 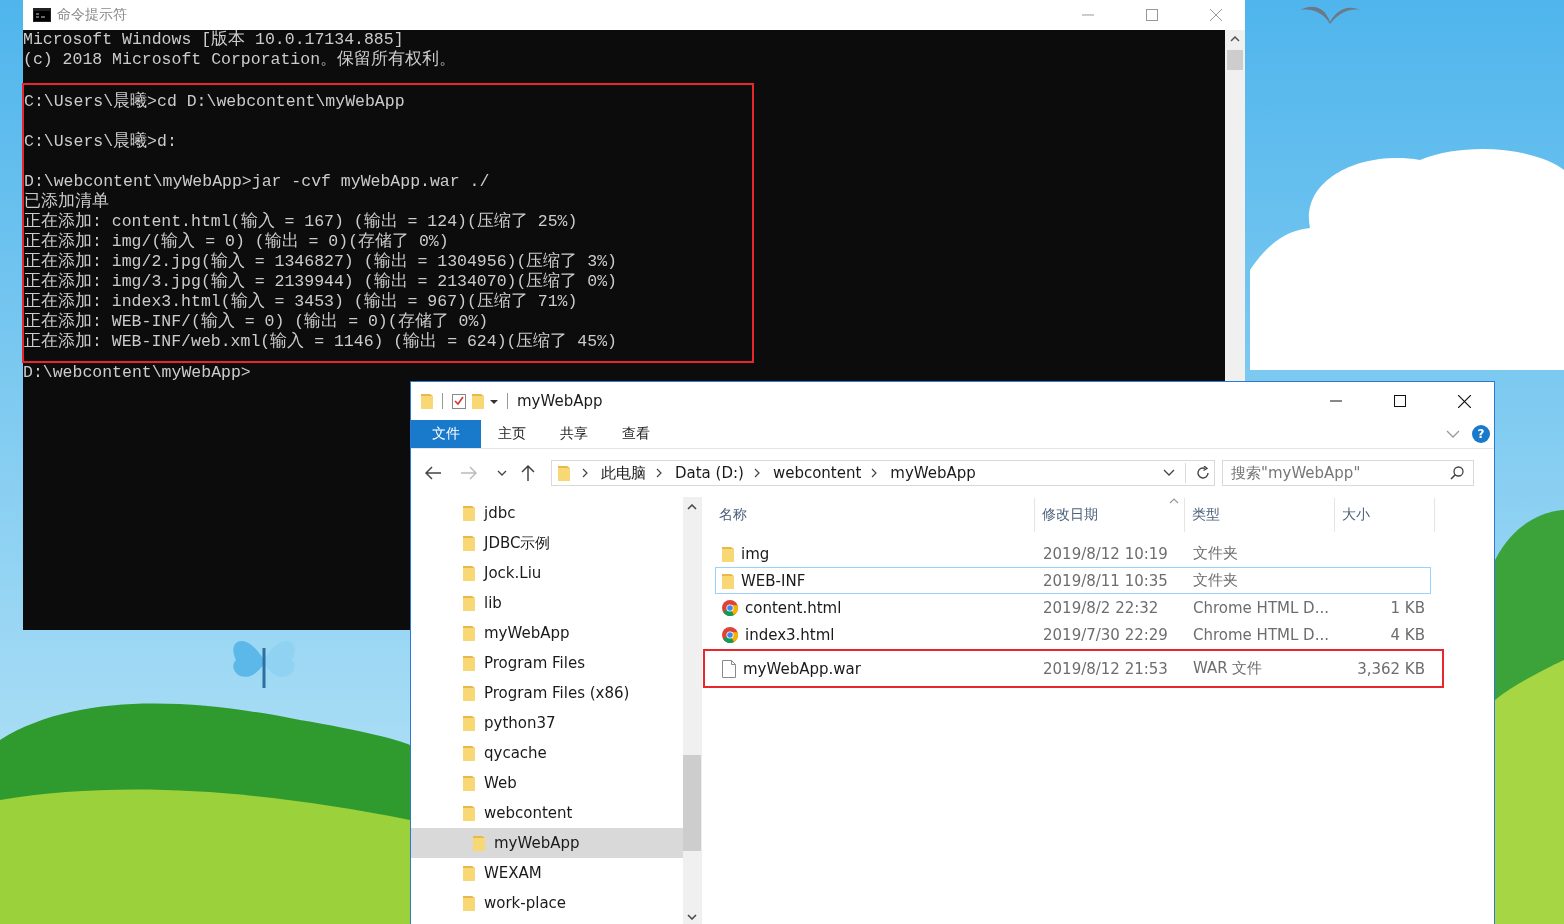 What do you see at coordinates (879, 553) in the screenshot?
I see `file-name: img` at bounding box center [879, 553].